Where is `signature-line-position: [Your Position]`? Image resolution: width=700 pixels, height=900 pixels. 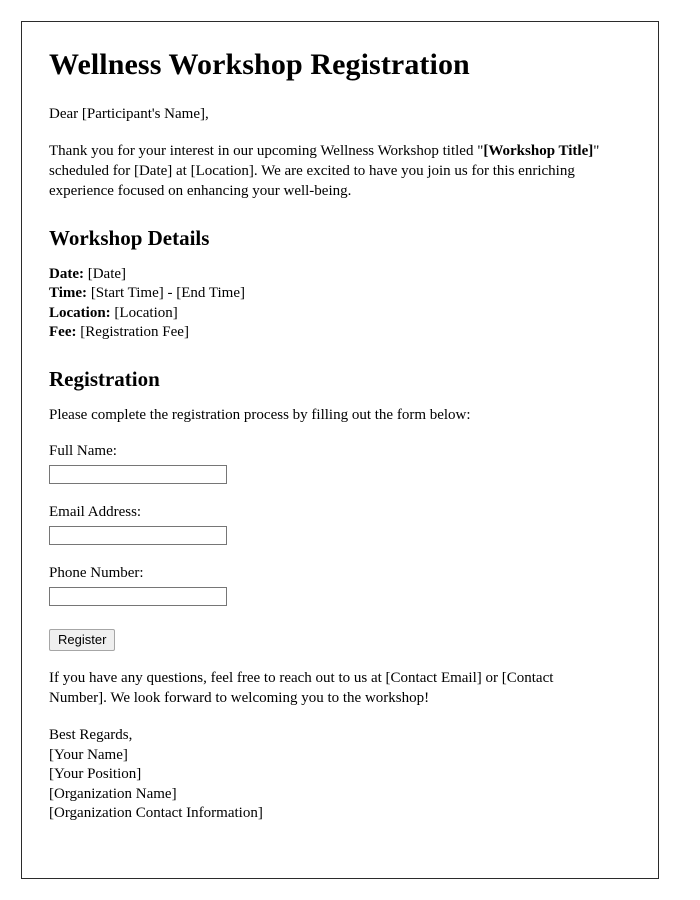 signature-line-position: [Your Position] is located at coordinates (95, 774).